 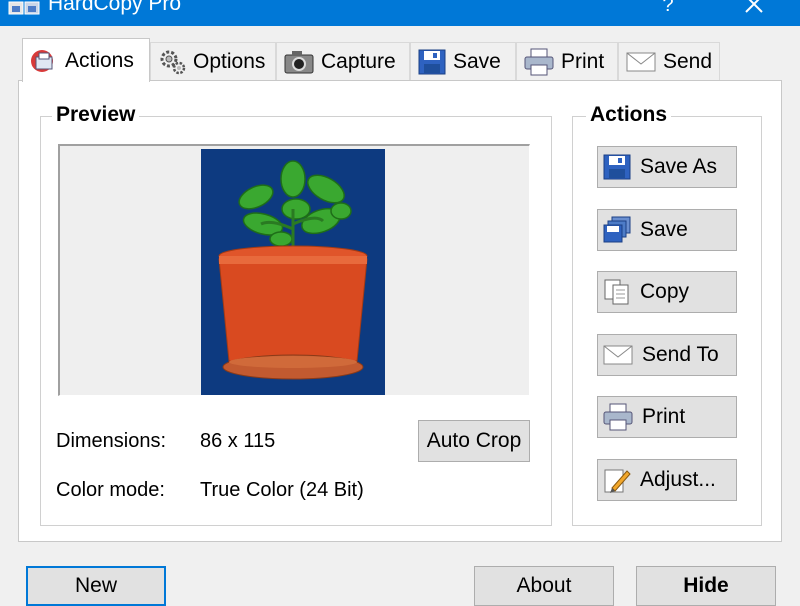 I want to click on close-icon, so click(x=754, y=10).